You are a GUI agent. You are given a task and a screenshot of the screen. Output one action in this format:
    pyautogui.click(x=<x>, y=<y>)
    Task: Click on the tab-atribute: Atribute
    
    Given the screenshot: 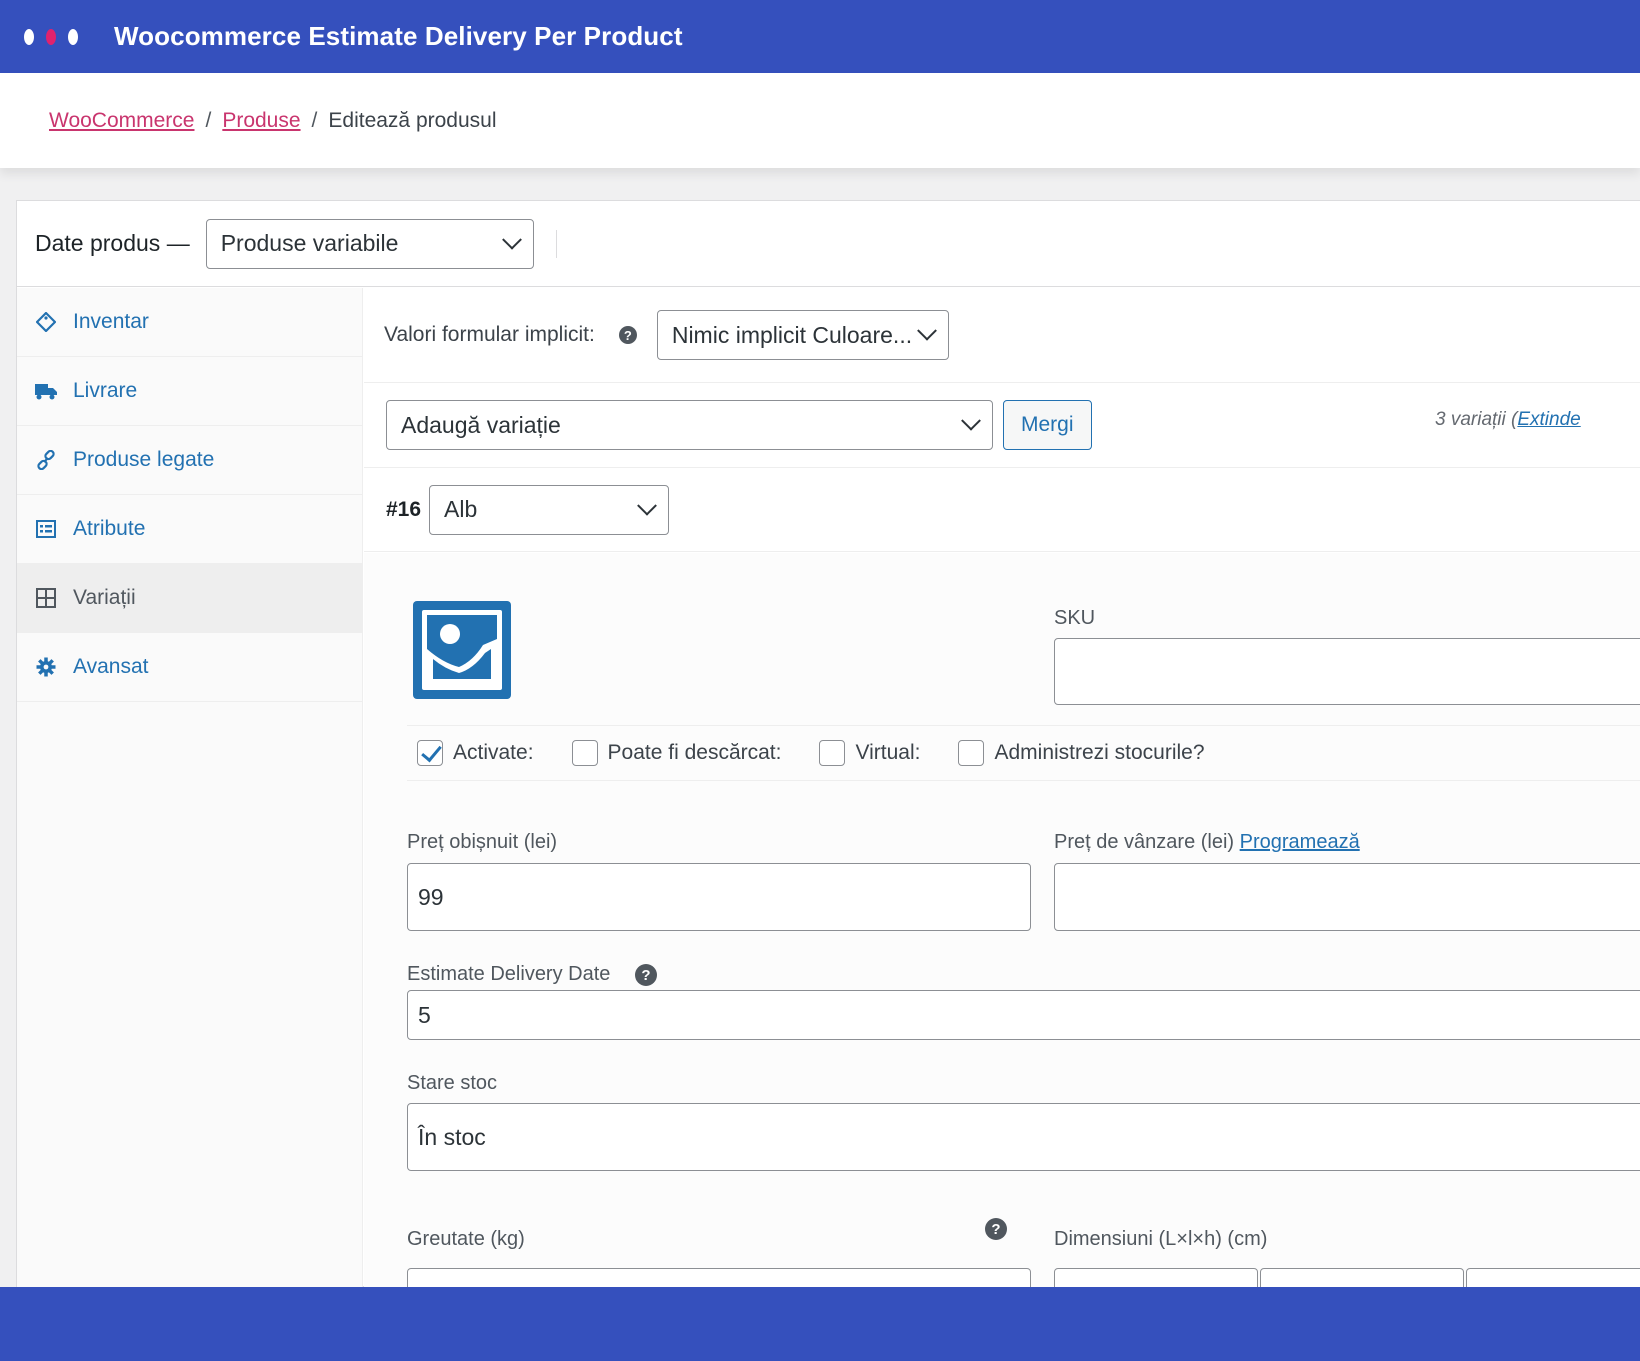 What is the action you would take?
    pyautogui.click(x=189, y=529)
    